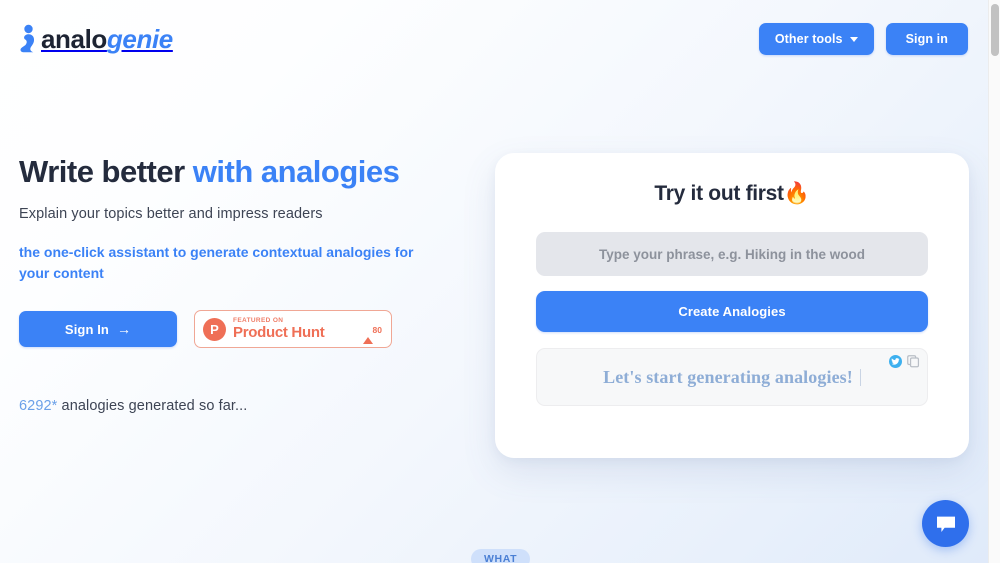 This screenshot has width=1000, height=563. I want to click on page-scrollbar, so click(994, 281).